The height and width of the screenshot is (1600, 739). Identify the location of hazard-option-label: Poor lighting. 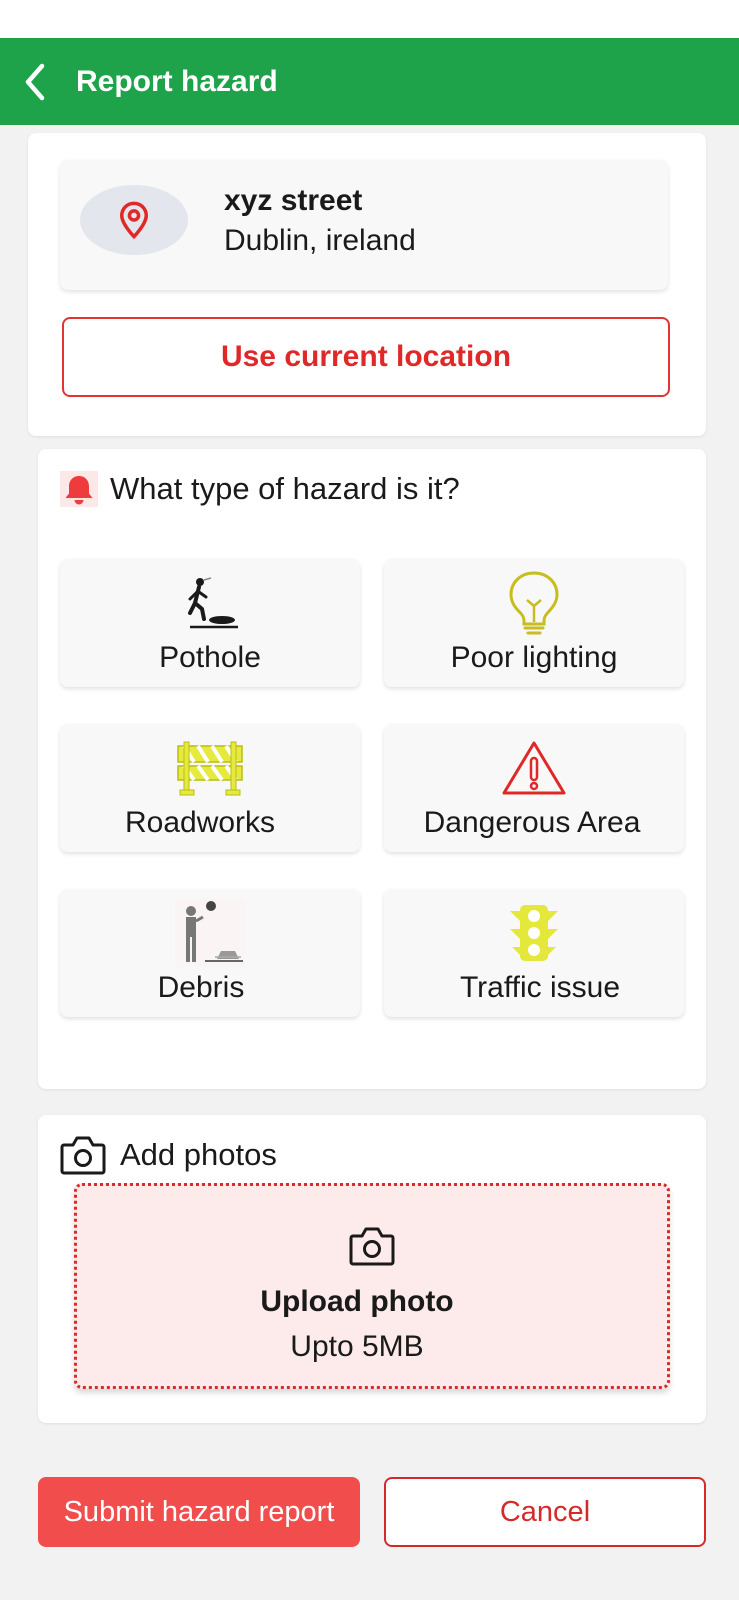
(534, 657).